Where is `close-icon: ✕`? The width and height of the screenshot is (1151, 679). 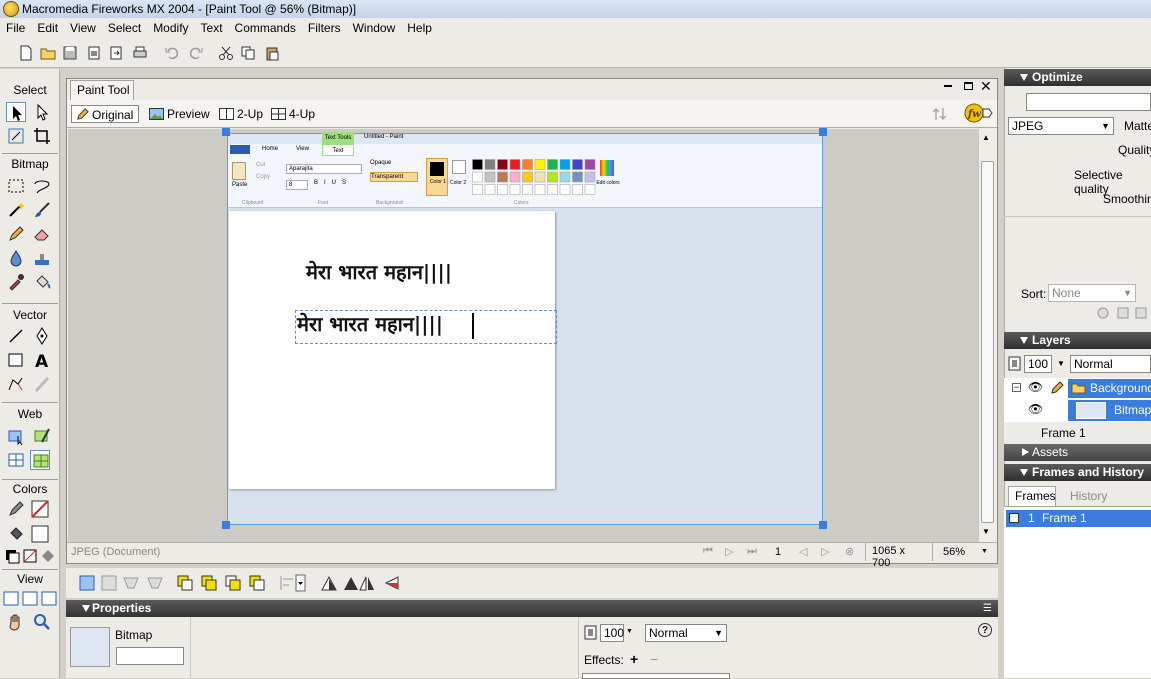 close-icon: ✕ is located at coordinates (986, 86).